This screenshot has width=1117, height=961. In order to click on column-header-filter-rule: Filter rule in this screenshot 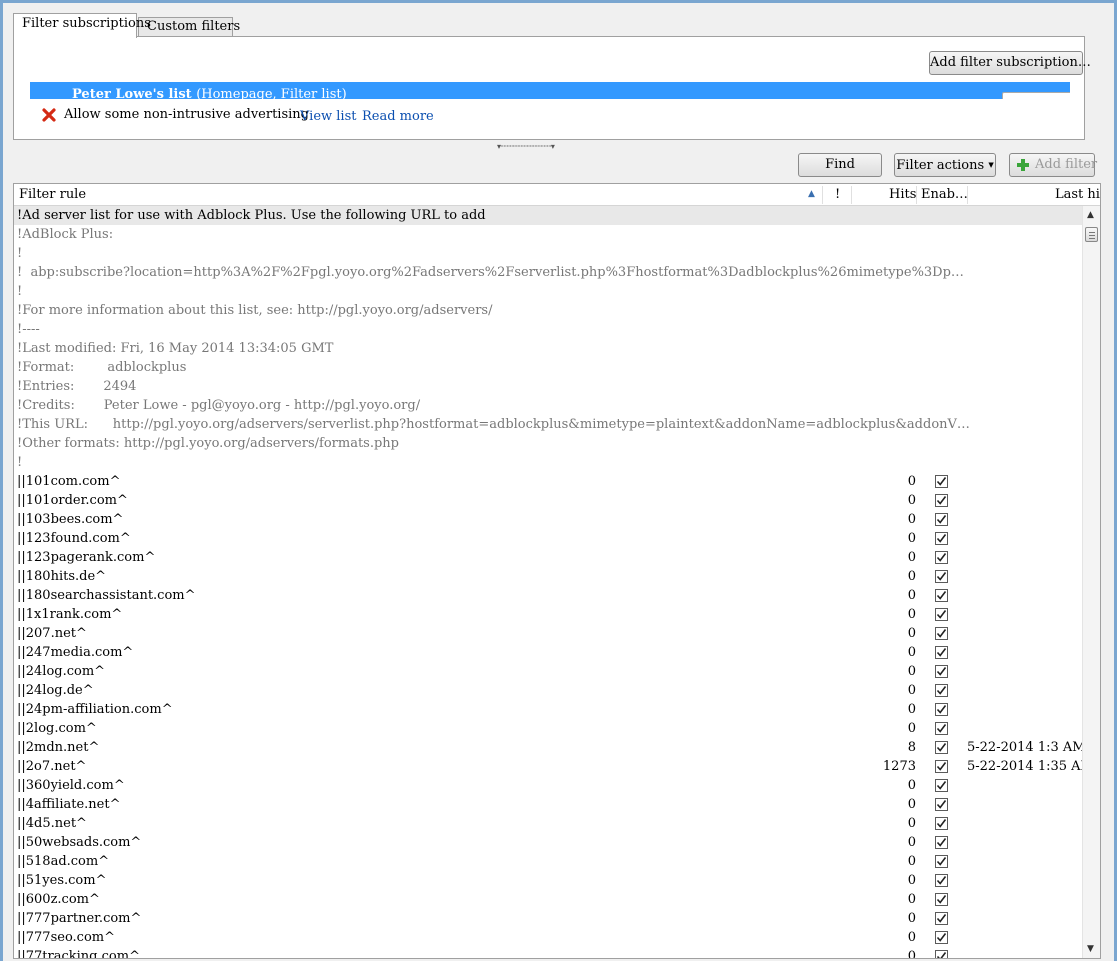, I will do `click(52, 194)`.